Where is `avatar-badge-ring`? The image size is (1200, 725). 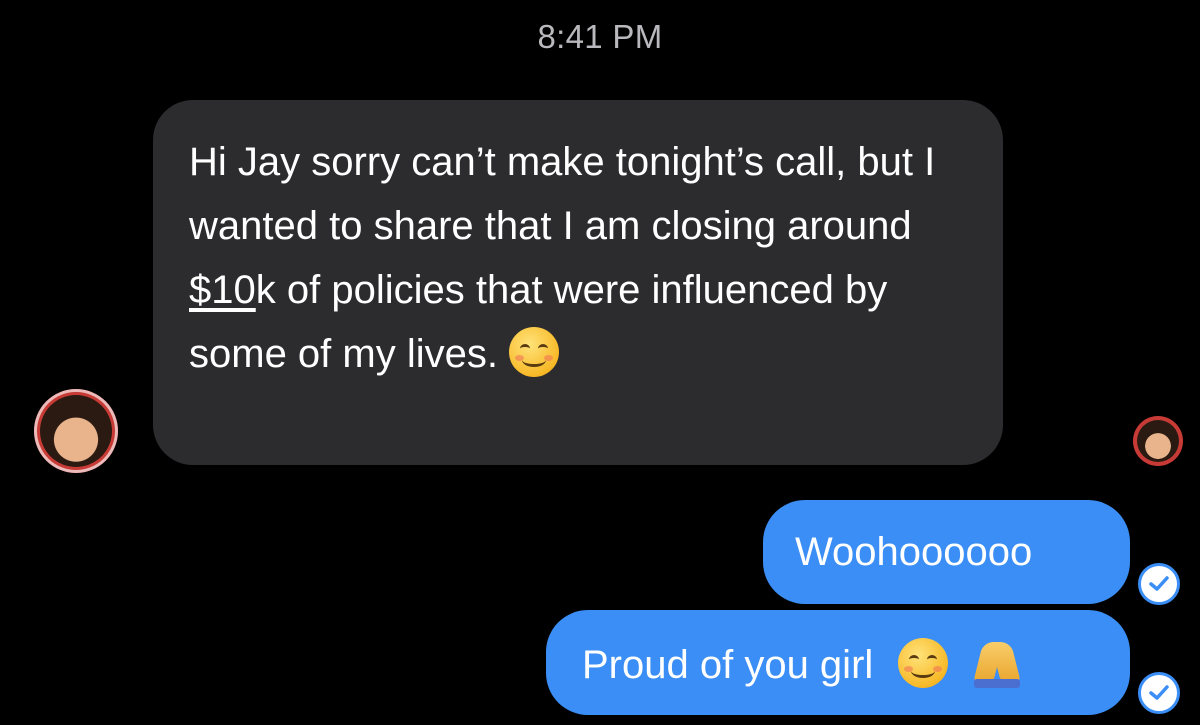 avatar-badge-ring is located at coordinates (76, 431).